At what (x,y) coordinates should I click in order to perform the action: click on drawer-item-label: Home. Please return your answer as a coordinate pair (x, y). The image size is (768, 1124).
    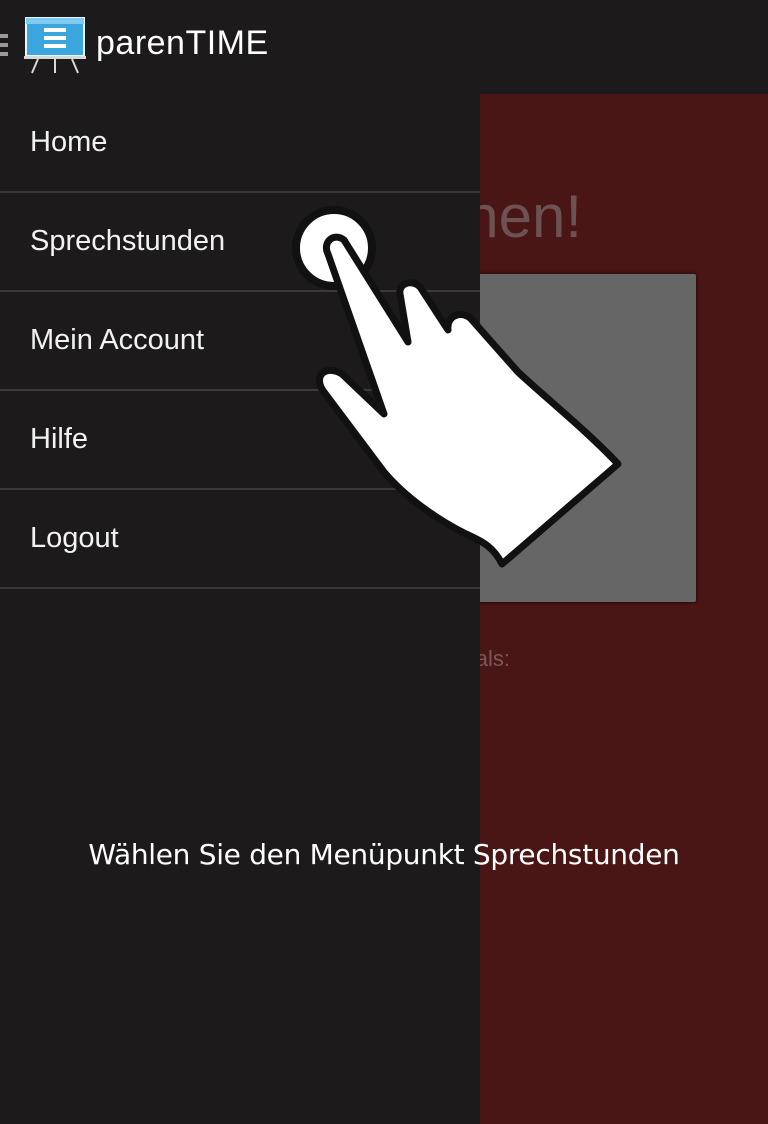
    Looking at the image, I should click on (69, 142).